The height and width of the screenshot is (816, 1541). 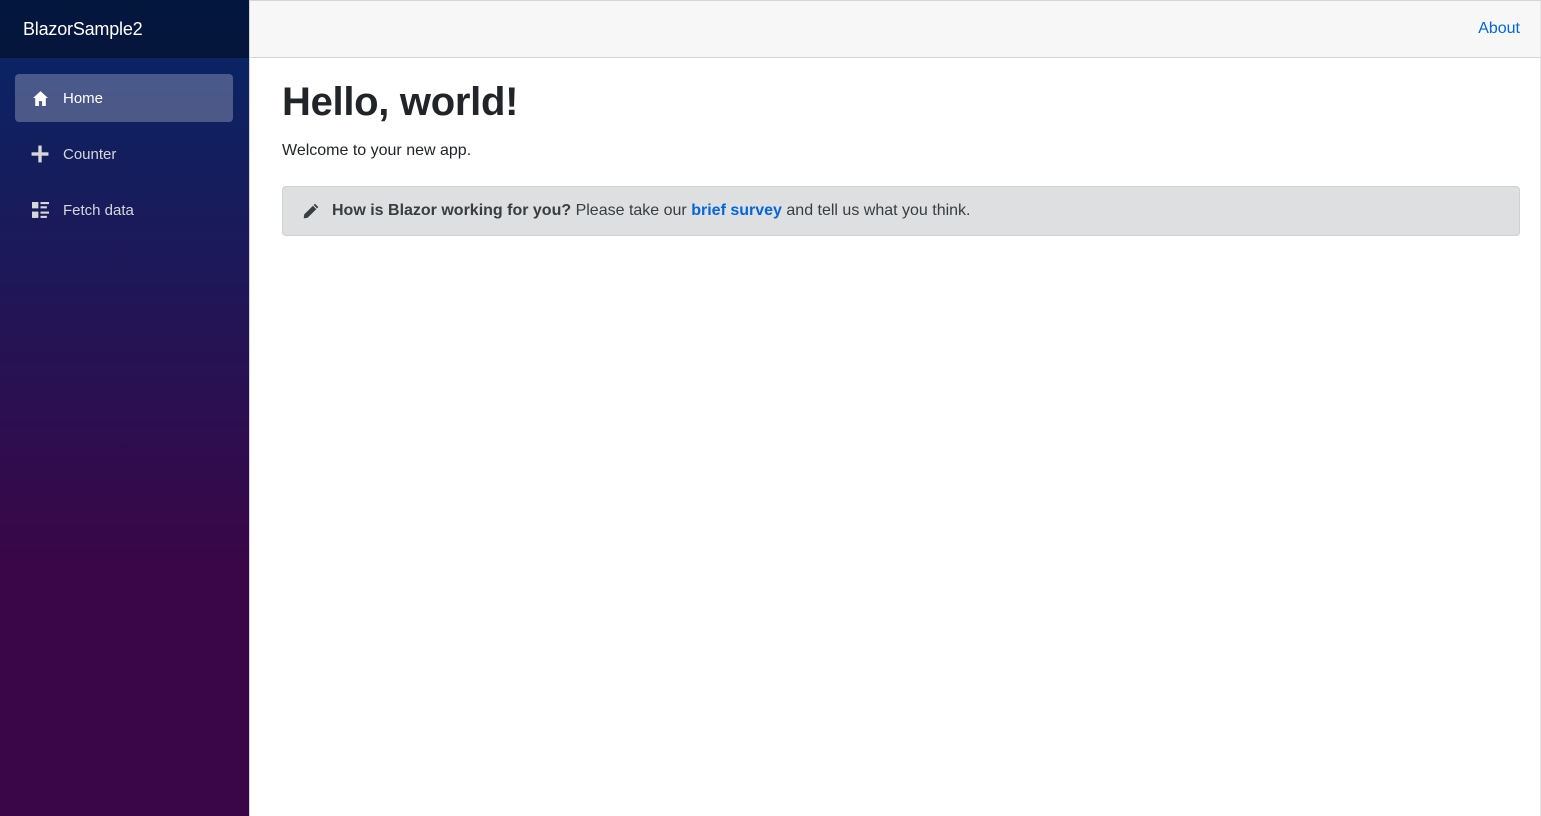 What do you see at coordinates (83, 29) in the screenshot?
I see `brand-link: BlazorSample2` at bounding box center [83, 29].